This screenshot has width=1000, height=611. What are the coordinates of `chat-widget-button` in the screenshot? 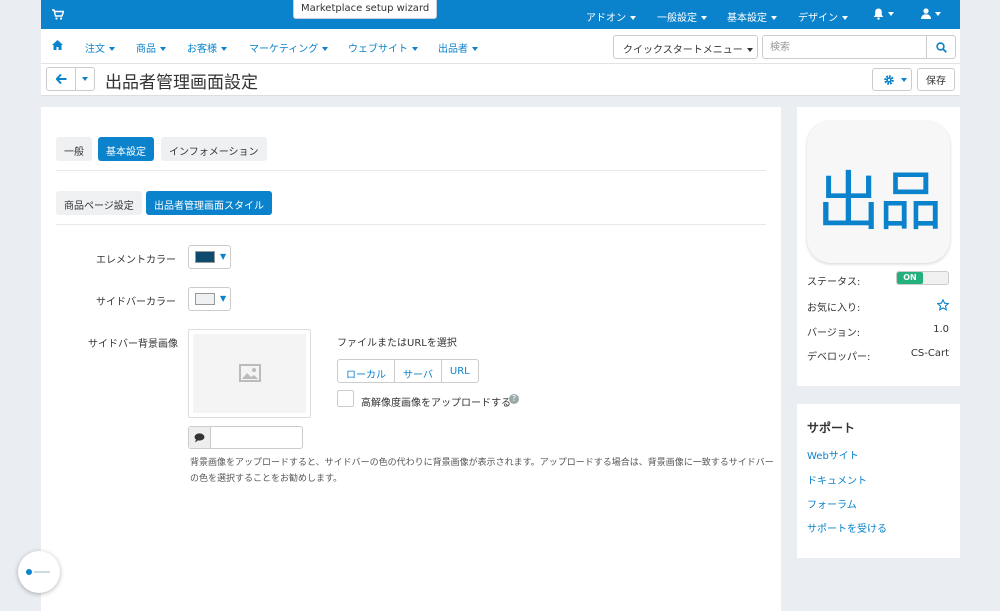 It's located at (39, 572).